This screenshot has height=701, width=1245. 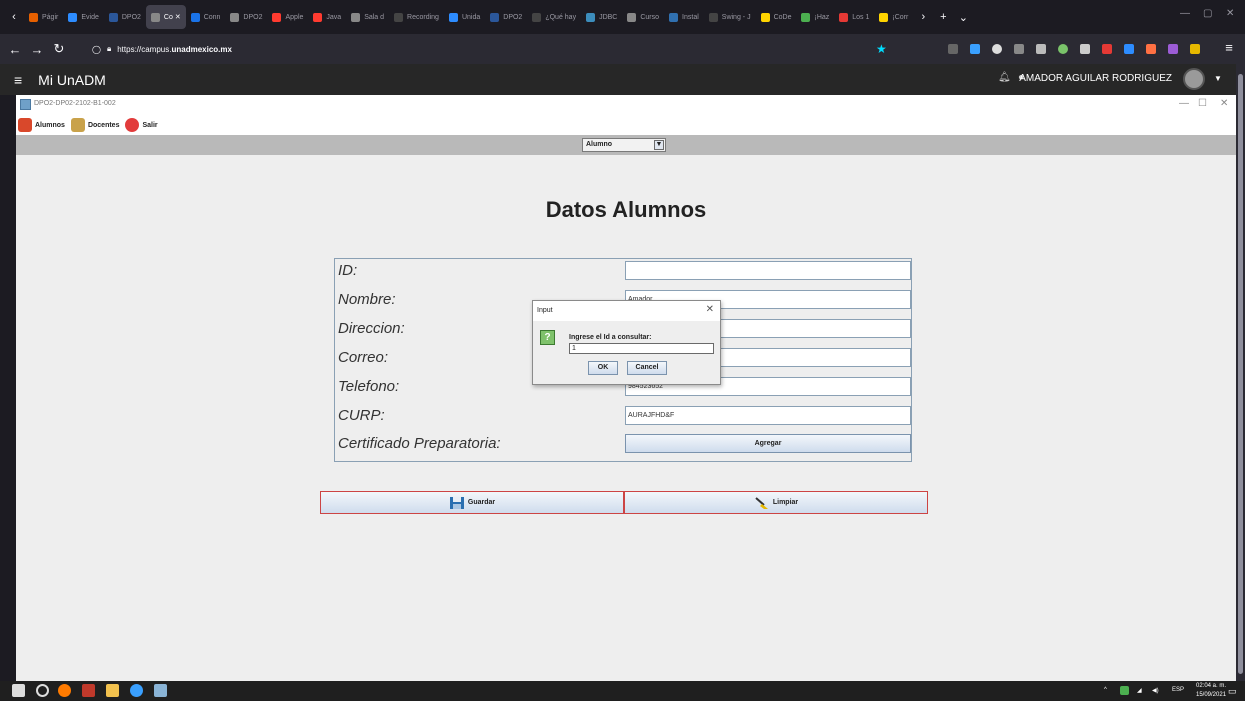 I want to click on browser-tab: ¿Qué hay, so click(x=554, y=17).